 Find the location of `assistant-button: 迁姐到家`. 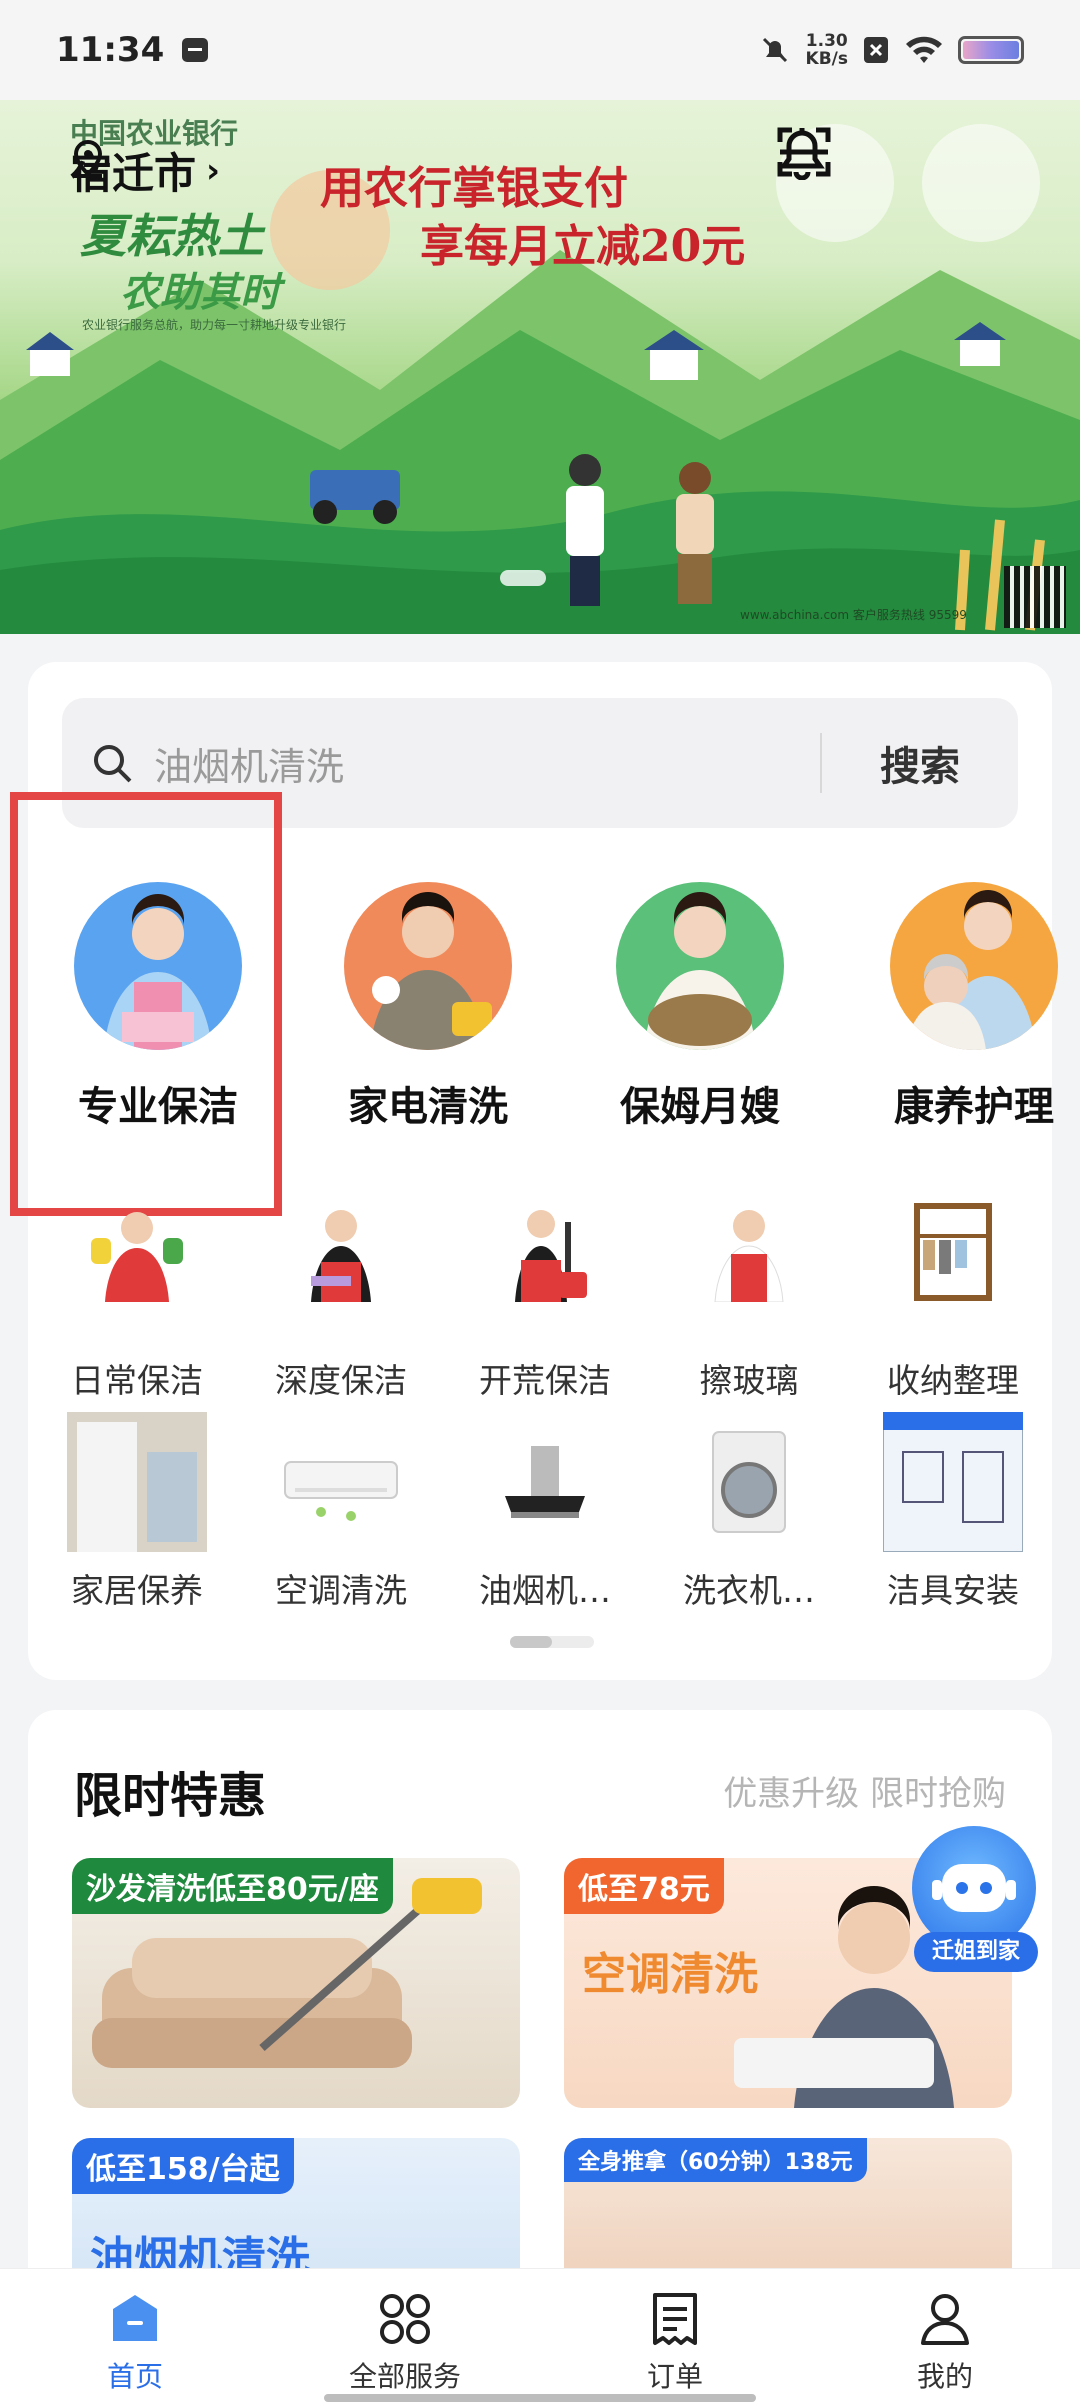

assistant-button: 迁姐到家 is located at coordinates (974, 1901).